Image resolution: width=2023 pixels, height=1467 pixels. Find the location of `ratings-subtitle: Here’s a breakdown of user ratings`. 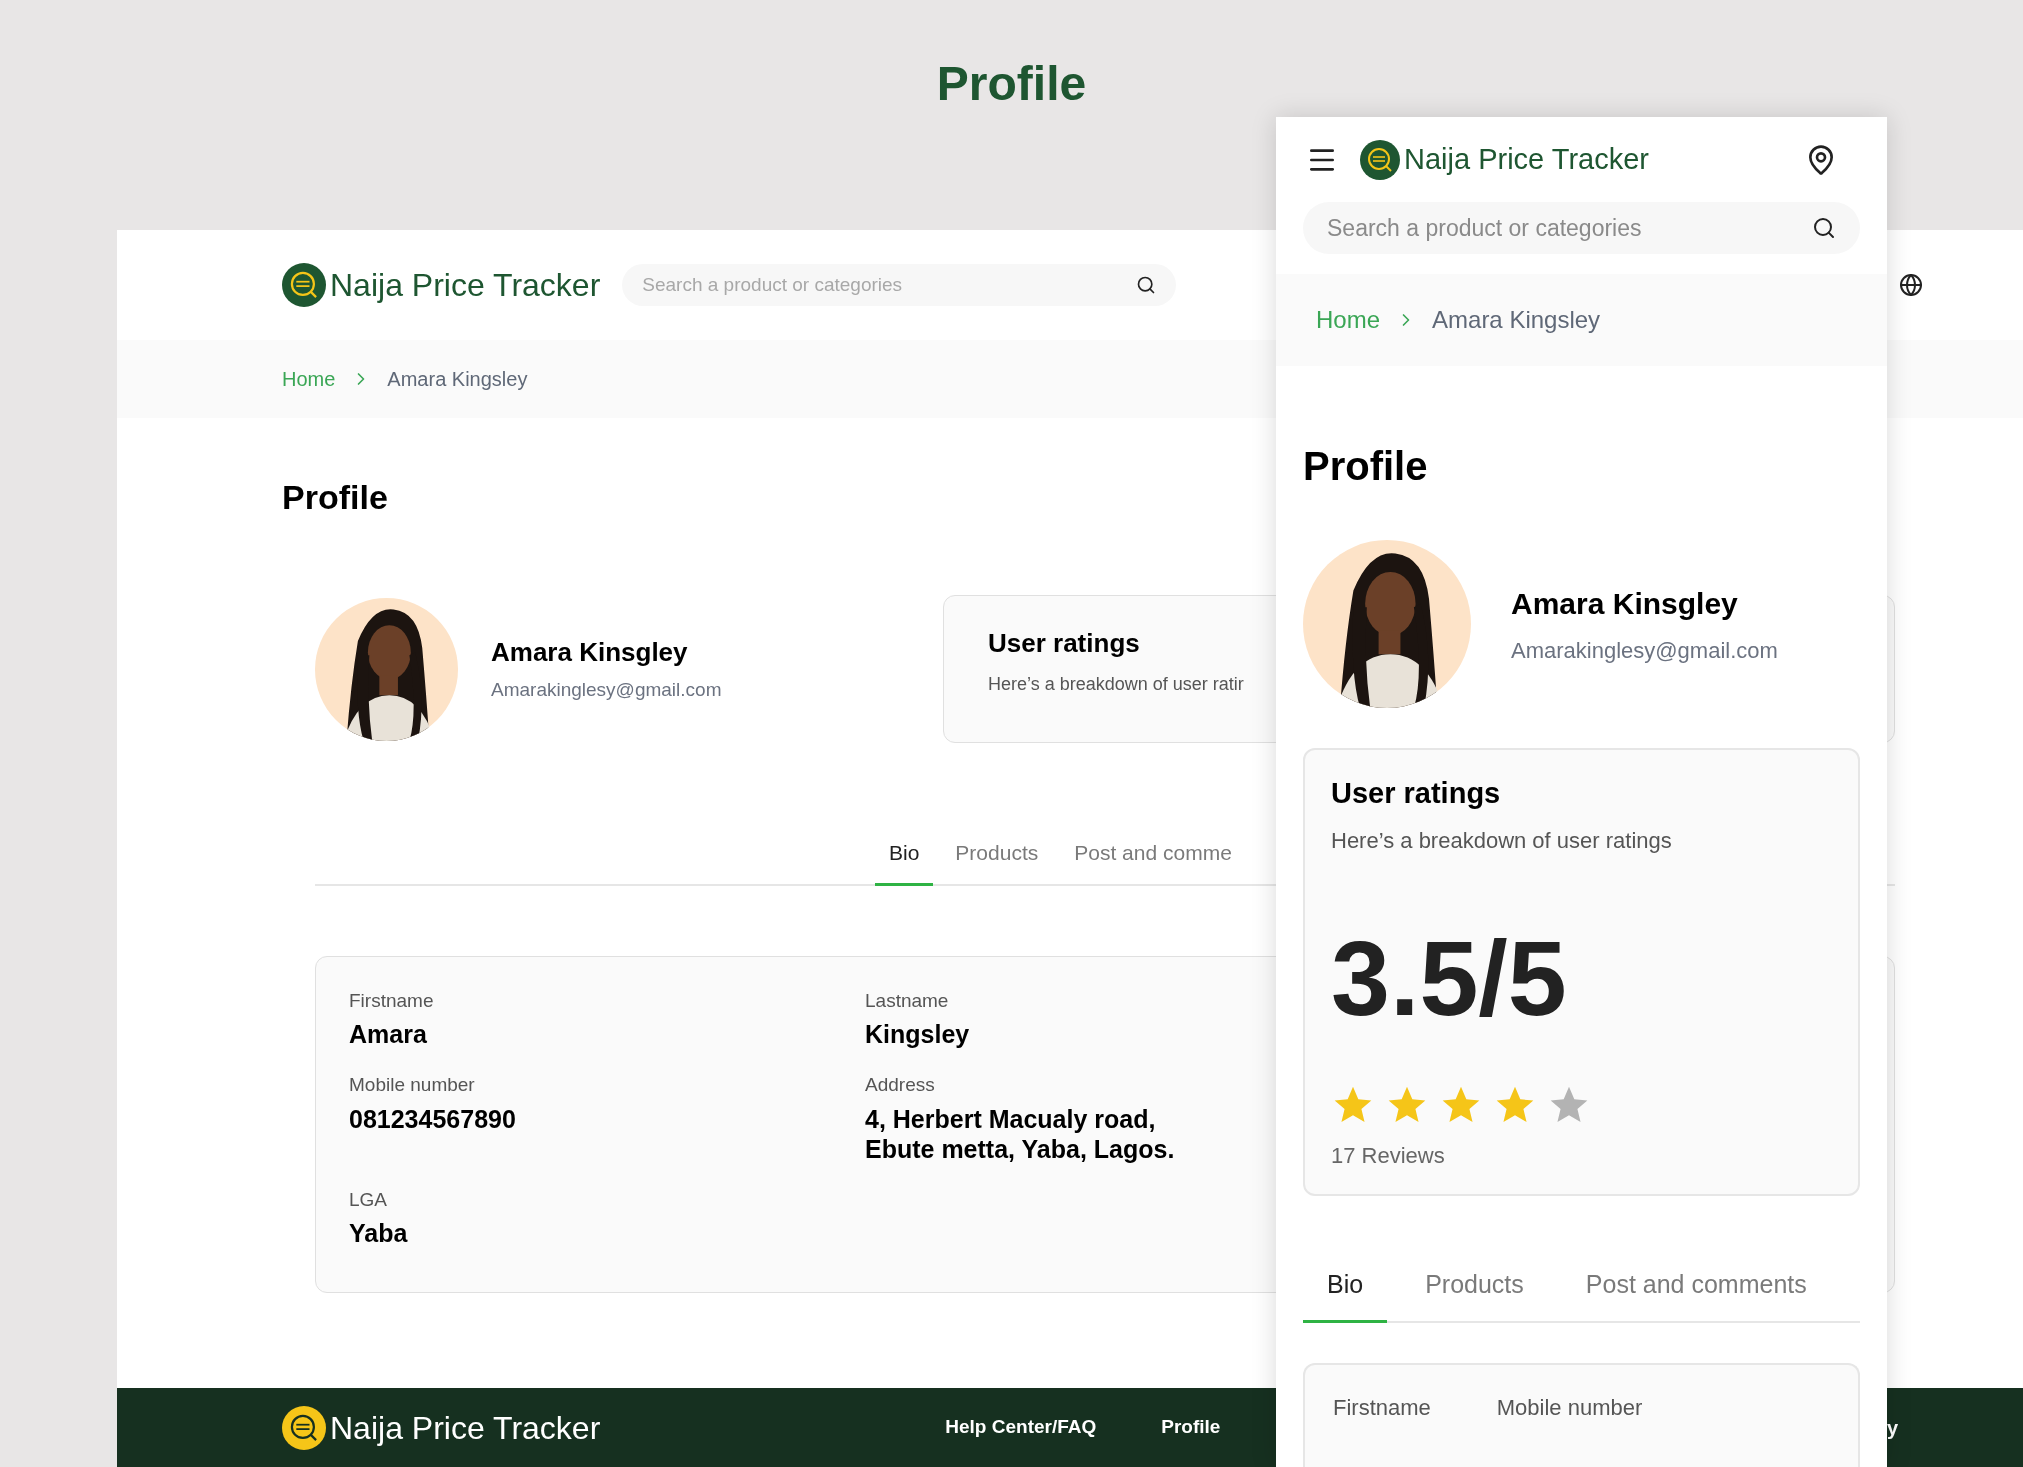

ratings-subtitle: Here’s a breakdown of user ratings is located at coordinates (1501, 840).